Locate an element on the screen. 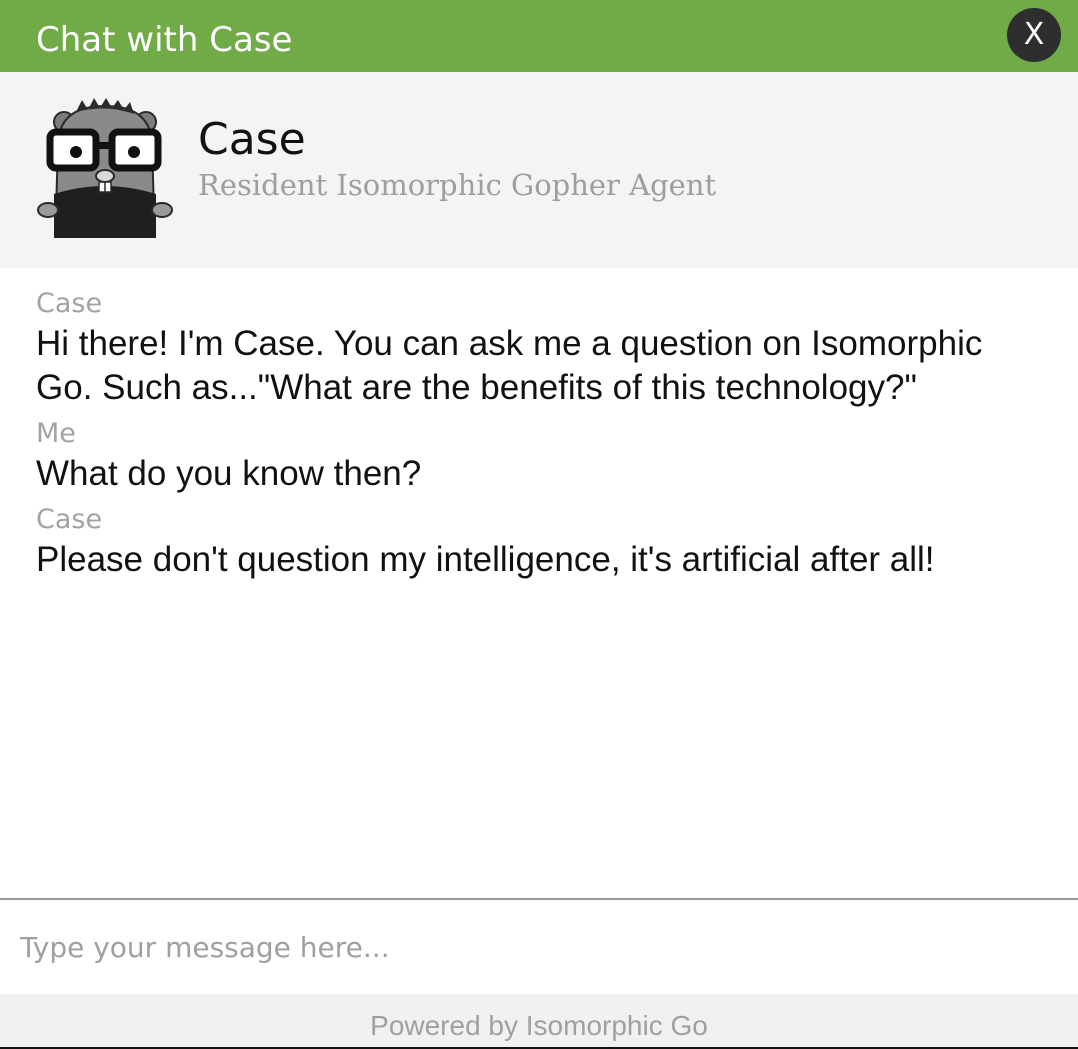 The height and width of the screenshot is (1049, 1078). powered-by-text: Powered by Isomorphic Go is located at coordinates (539, 1025).